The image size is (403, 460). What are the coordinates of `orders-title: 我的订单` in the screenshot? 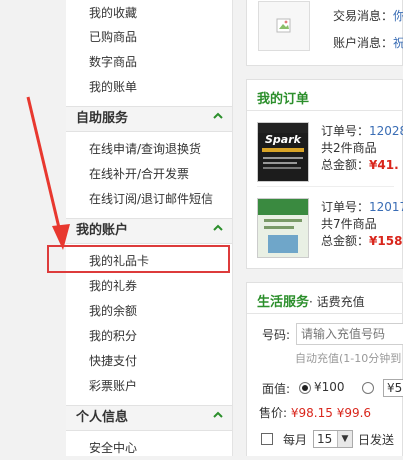 It's located at (283, 97).